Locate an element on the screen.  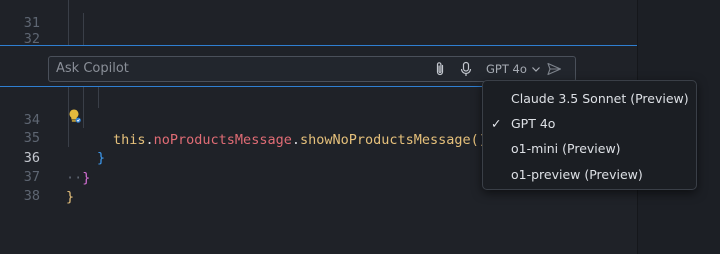
model-picker: GPT 4o is located at coordinates (513, 69).